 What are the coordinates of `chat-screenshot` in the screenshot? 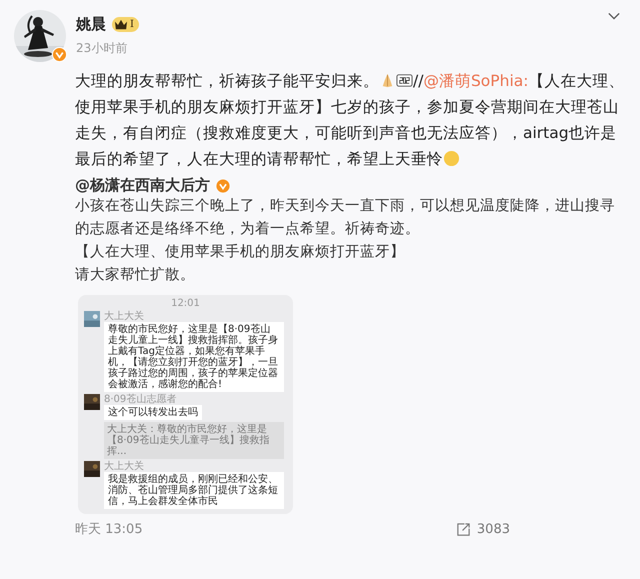 It's located at (185, 404).